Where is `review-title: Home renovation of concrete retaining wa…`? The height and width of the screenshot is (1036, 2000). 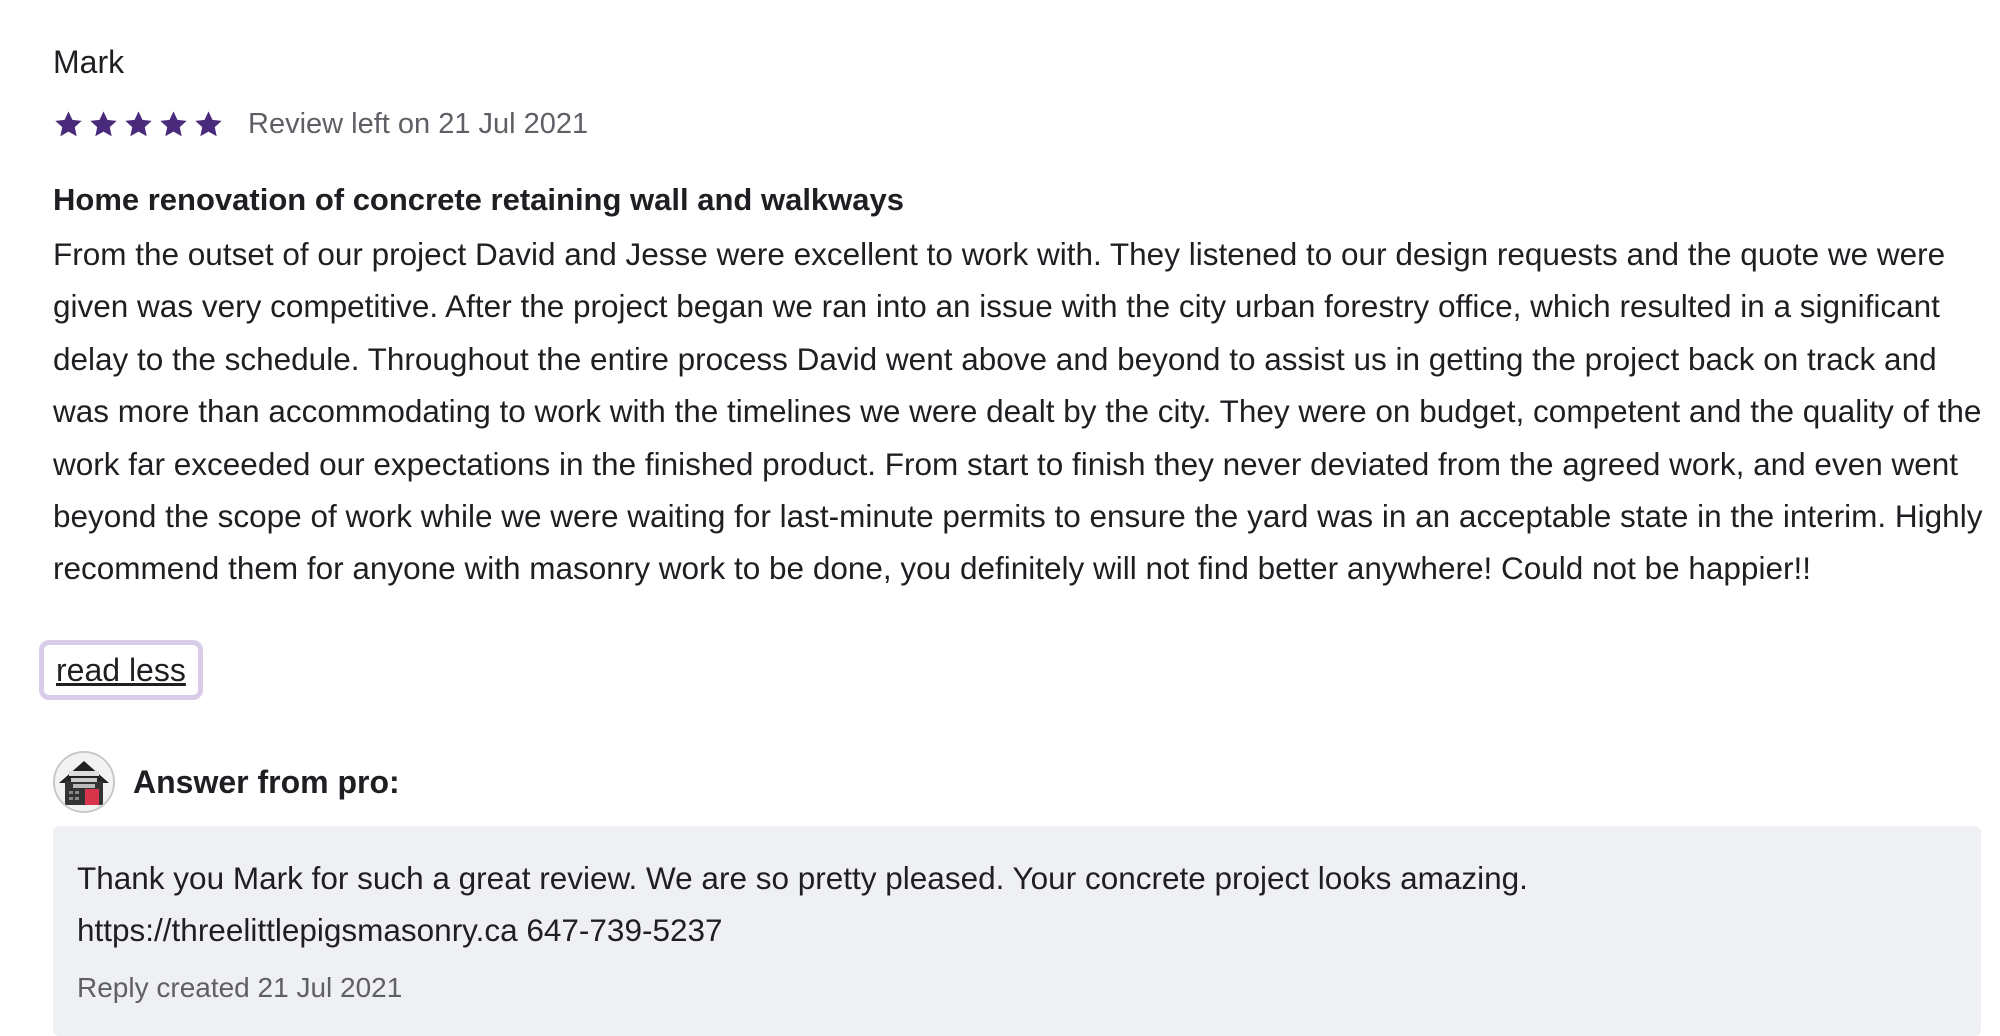
review-title: Home renovation of concrete retaining wa… is located at coordinates (479, 199).